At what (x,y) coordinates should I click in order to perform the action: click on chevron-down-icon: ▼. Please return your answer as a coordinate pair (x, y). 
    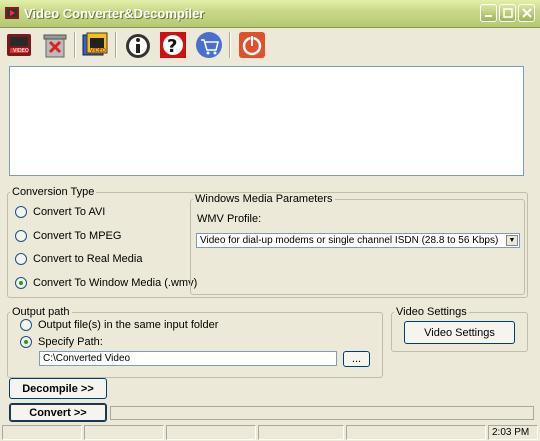
    Looking at the image, I should click on (512, 240).